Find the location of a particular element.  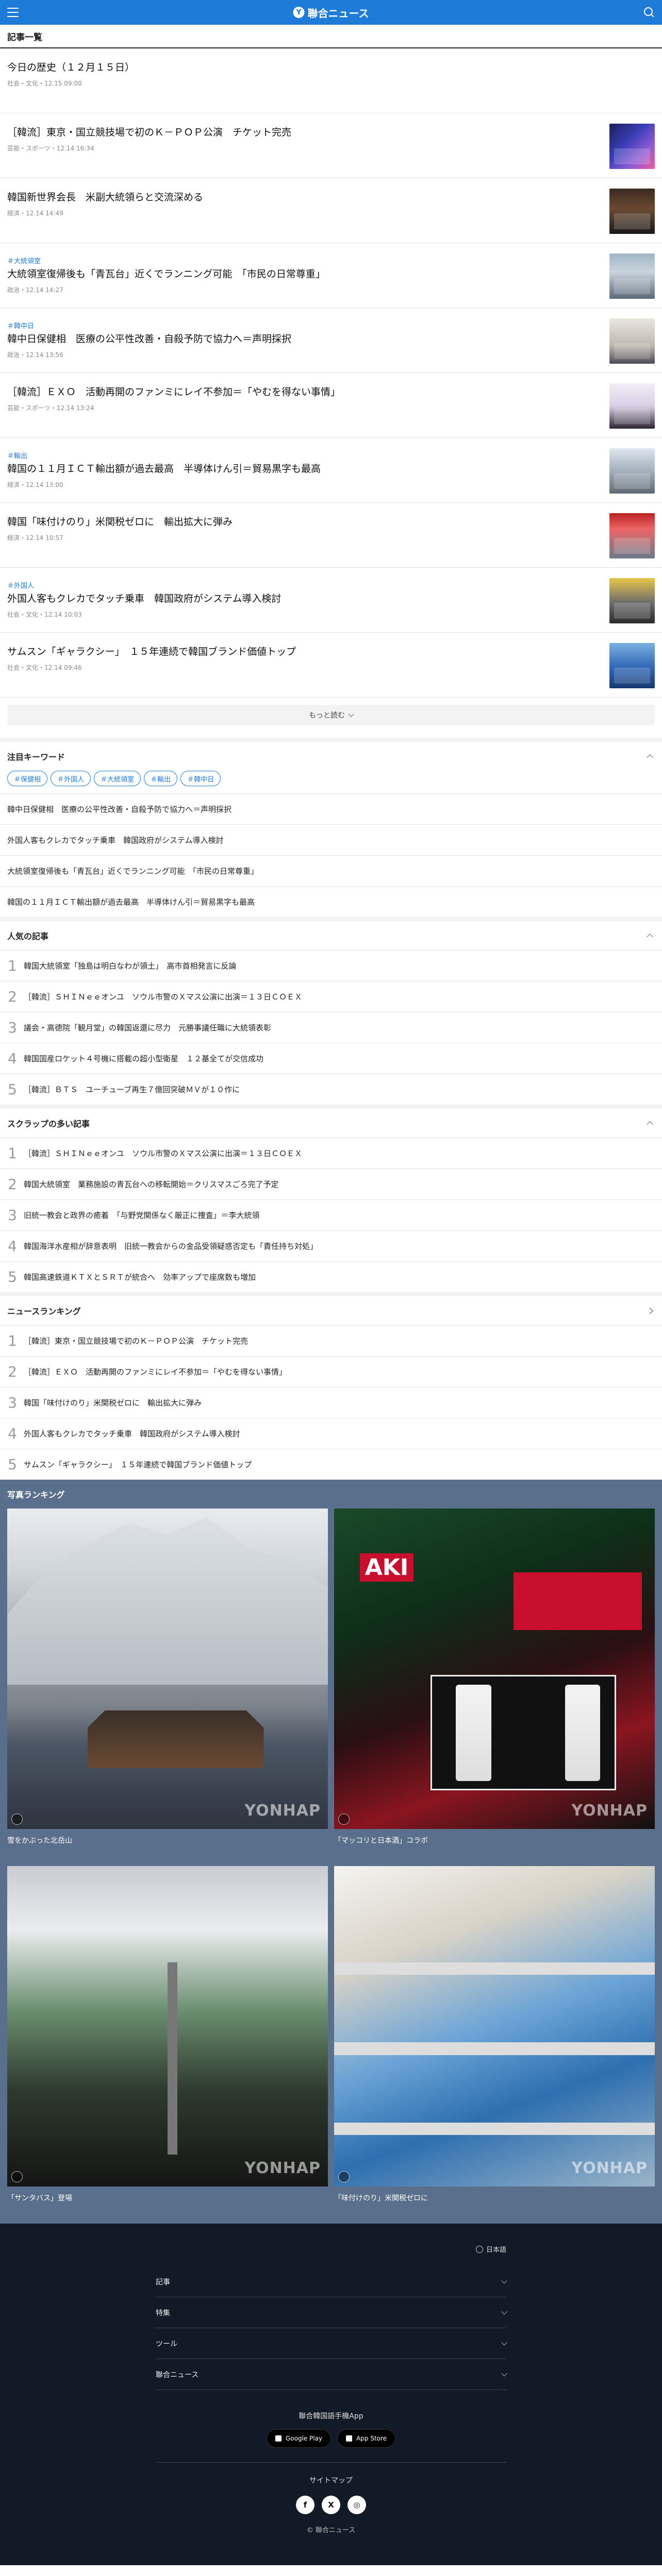

ranking-headline: ［韓流］ＥＸＯ 活動再開のファンミにレイ不参加＝「やむを得ない事情」 is located at coordinates (155, 1371).